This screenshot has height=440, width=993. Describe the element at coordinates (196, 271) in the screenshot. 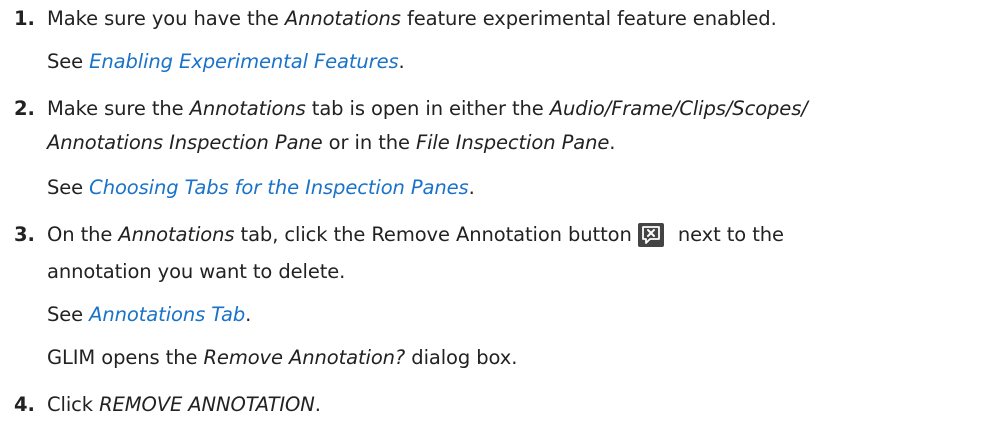

I see `step-3-line-2: annotation you want to delete.` at that location.